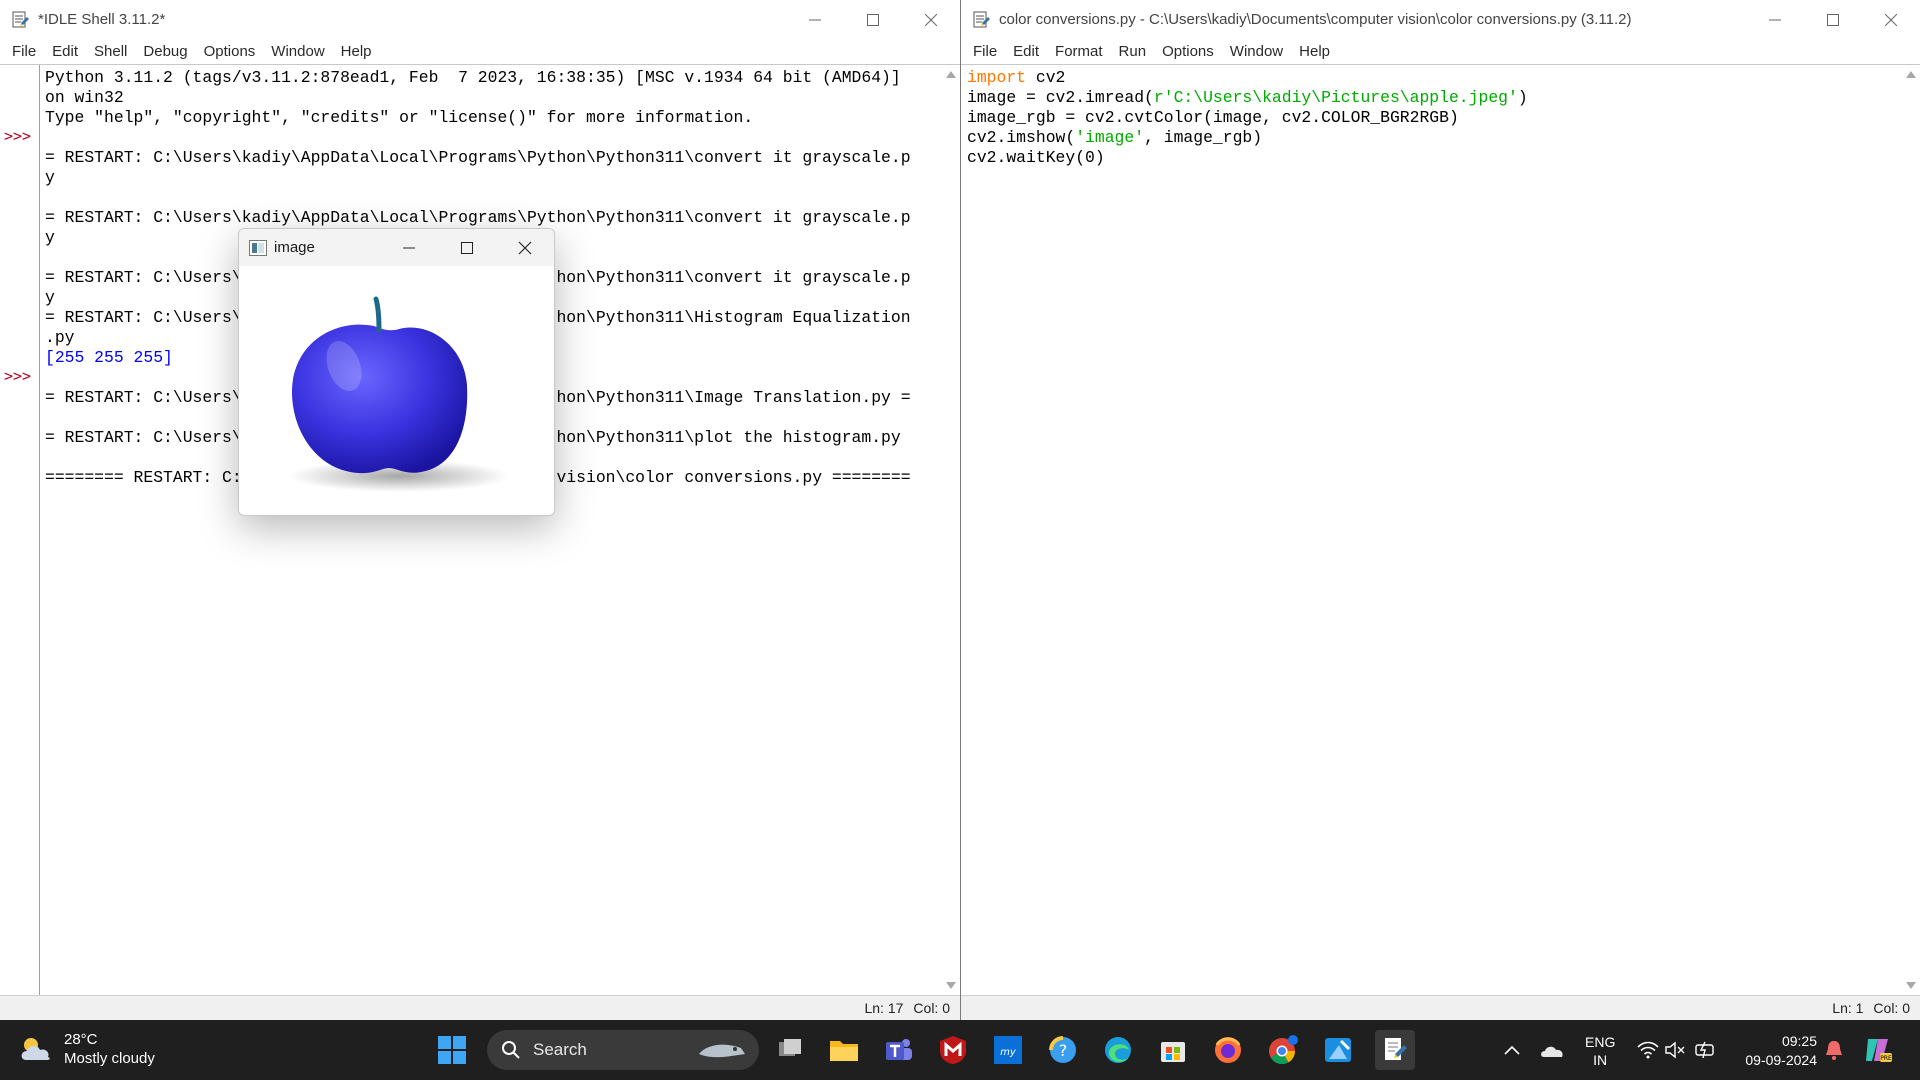 Image resolution: width=1920 pixels, height=1080 pixels. What do you see at coordinates (1008, 1050) in the screenshot?
I see `myhp-button: my` at bounding box center [1008, 1050].